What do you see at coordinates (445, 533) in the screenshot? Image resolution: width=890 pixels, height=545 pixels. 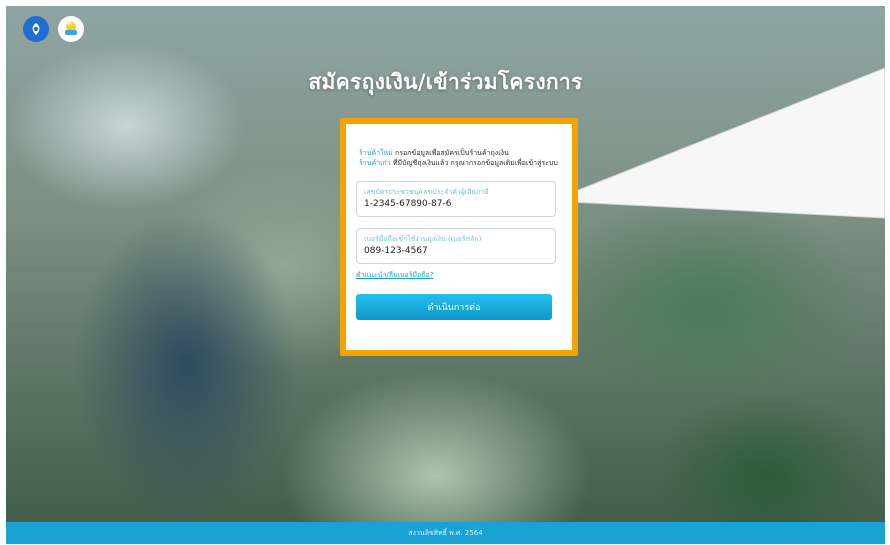 I see `footer: สงวนลิขสิทธิ์ พ.ศ. 2564` at bounding box center [445, 533].